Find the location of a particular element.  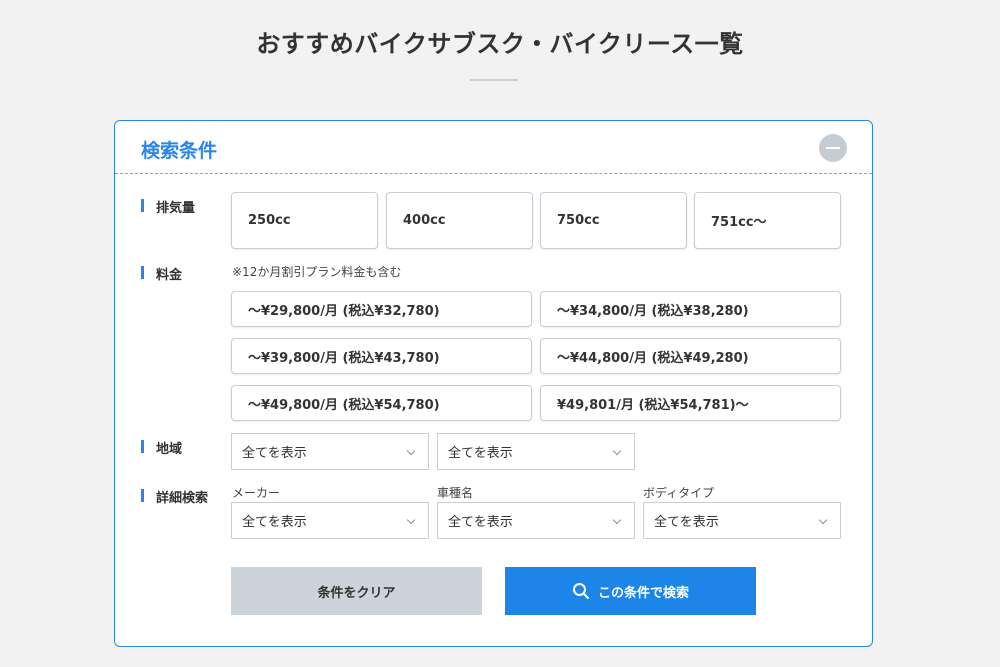

maker-select: 全てを表示 is located at coordinates (330, 520).